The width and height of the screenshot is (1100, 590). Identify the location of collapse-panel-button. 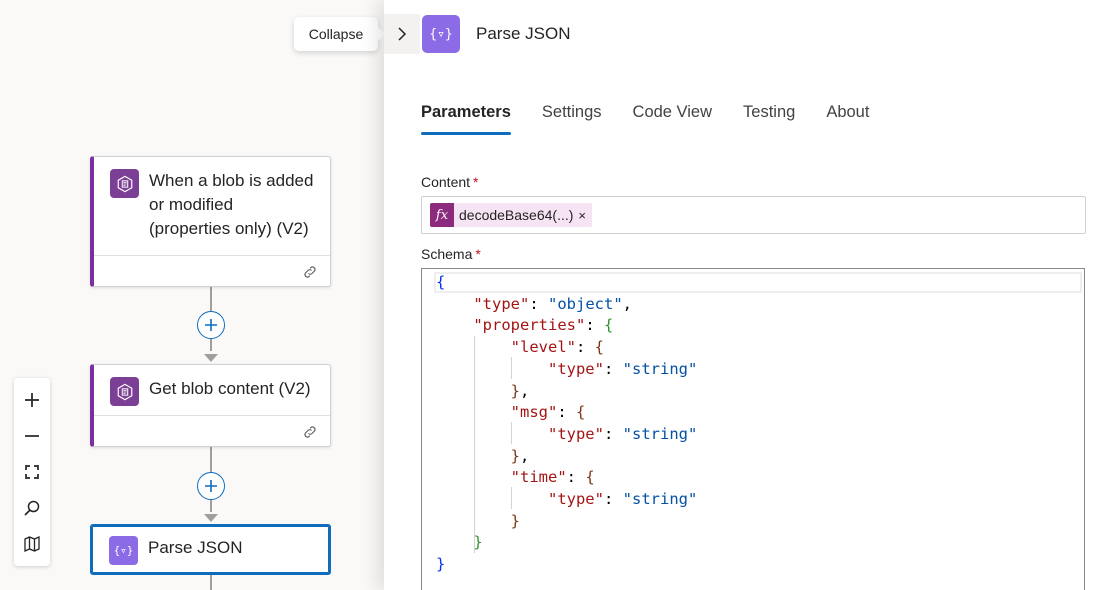
(402, 34).